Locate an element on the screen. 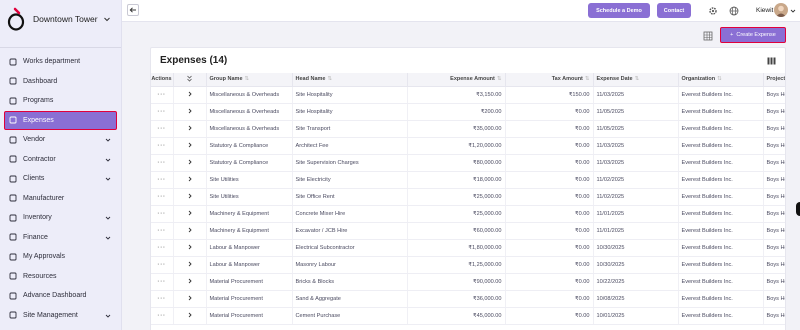 This screenshot has width=800, height=330. sidebar-item-resources: Resources is located at coordinates (60, 277).